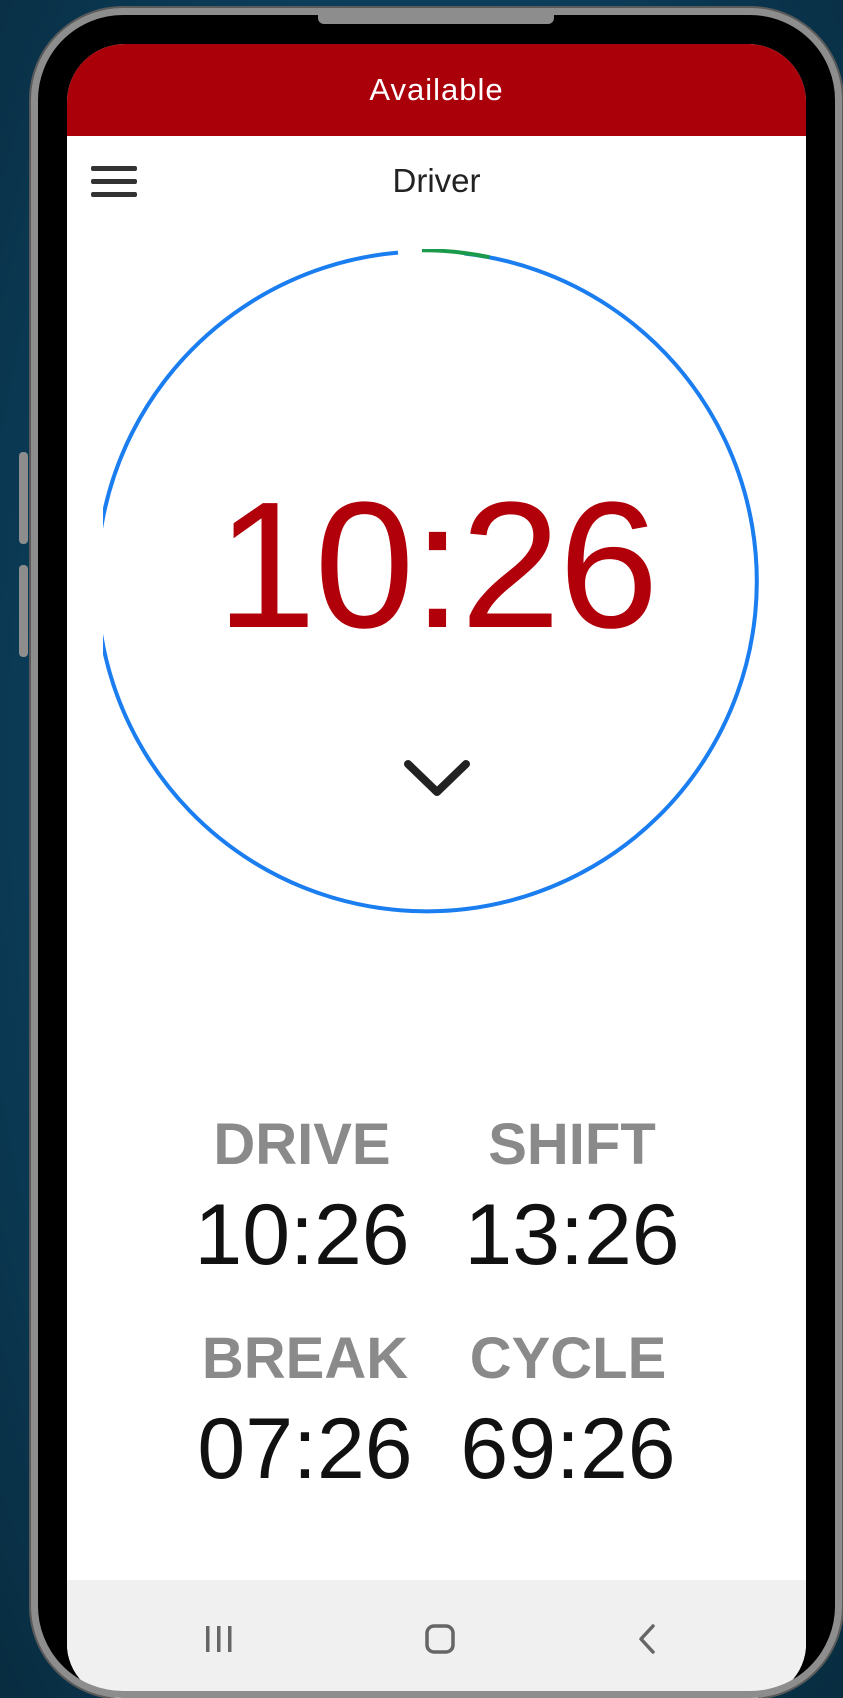  Describe the element at coordinates (572, 1144) in the screenshot. I see `clock-label: SHIFT` at that location.